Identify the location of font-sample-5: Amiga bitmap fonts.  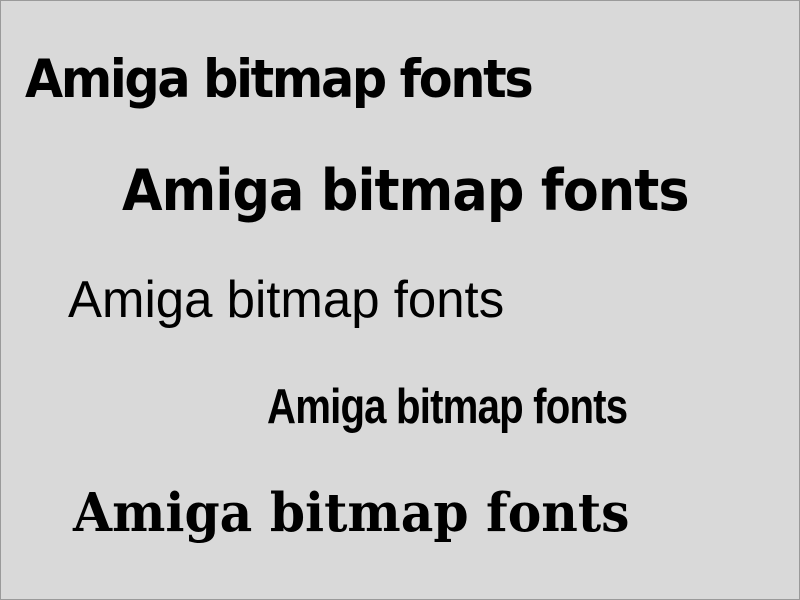
(351, 513).